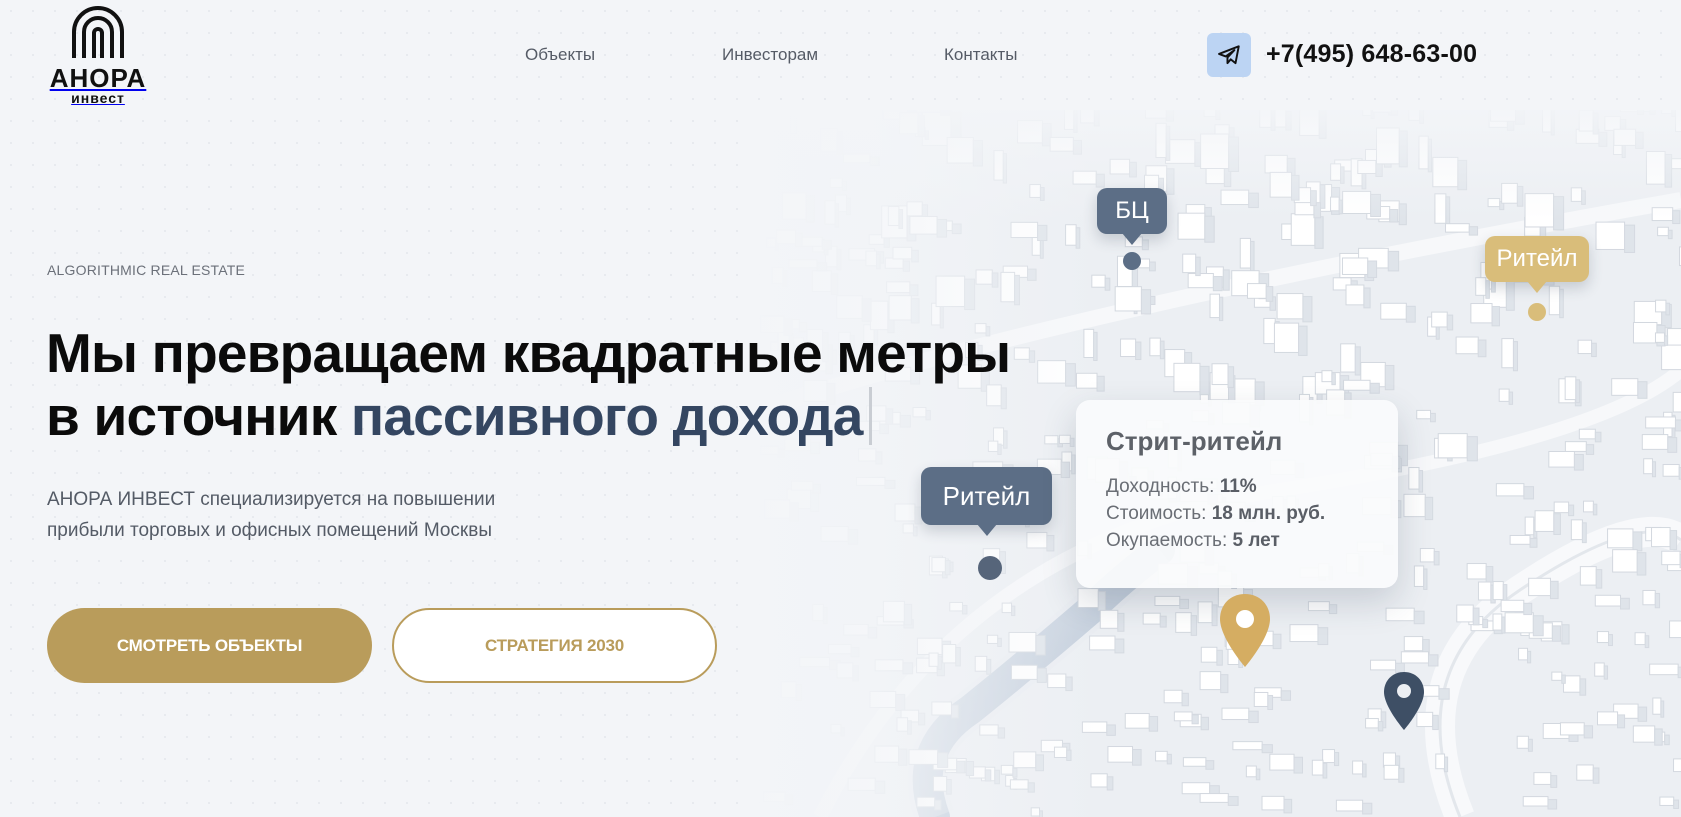  I want to click on logo: АНОРА инвест, so click(98, 58).